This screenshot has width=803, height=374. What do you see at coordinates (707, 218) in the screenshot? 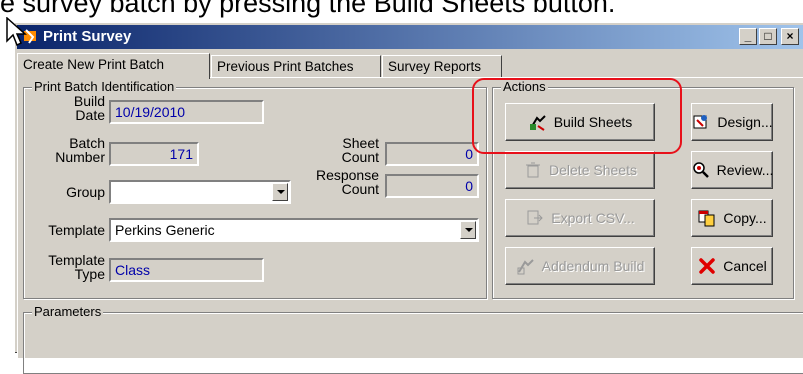
I see `copy-icon` at bounding box center [707, 218].